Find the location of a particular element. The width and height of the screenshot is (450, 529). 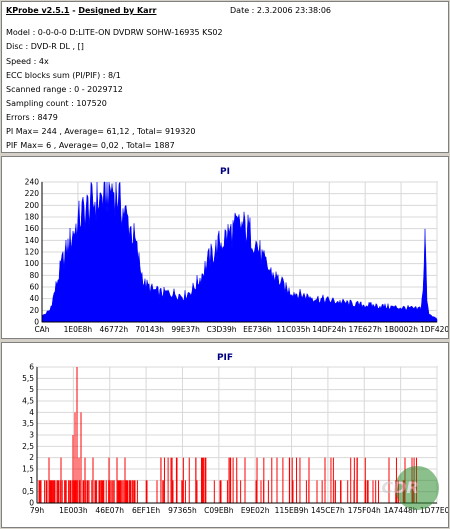

scan-date: Date : 2.3.2006 23:38:06 is located at coordinates (280, 10).